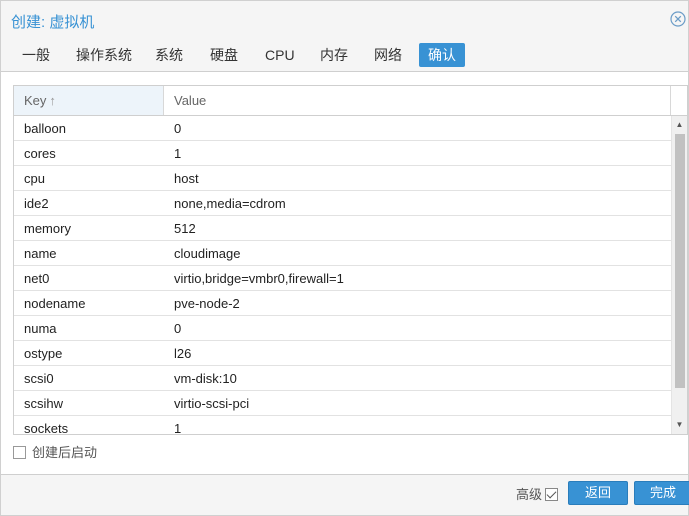 Image resolution: width=689 pixels, height=516 pixels. What do you see at coordinates (44, 403) in the screenshot?
I see `cell-key: scsihw` at bounding box center [44, 403].